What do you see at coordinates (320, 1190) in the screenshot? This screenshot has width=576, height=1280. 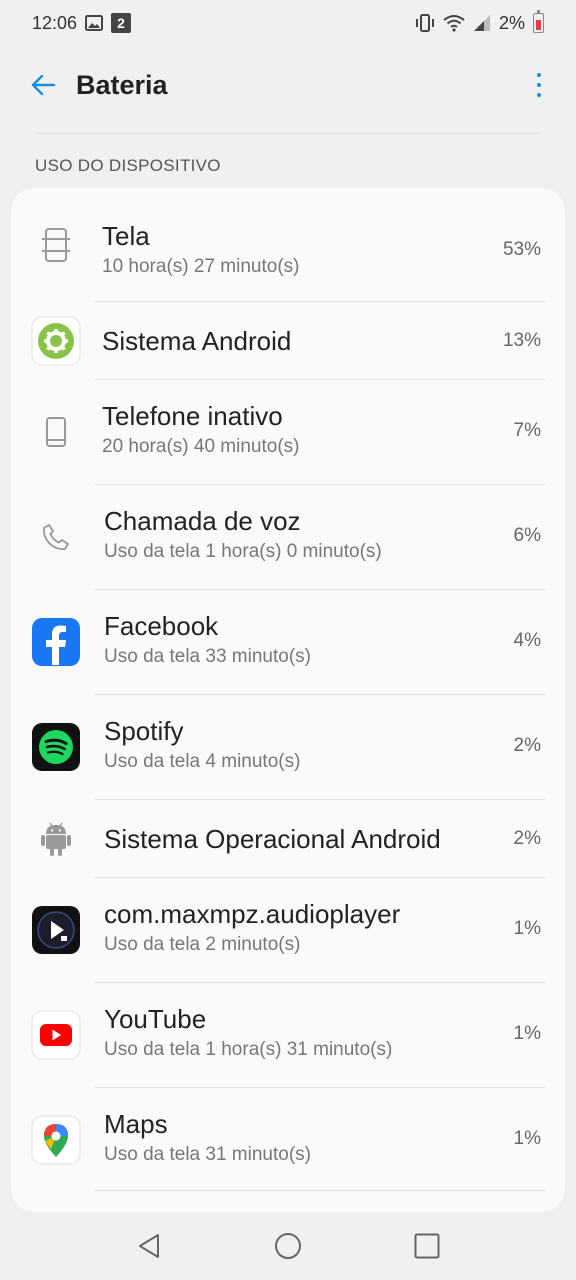 I see `row-divider` at bounding box center [320, 1190].